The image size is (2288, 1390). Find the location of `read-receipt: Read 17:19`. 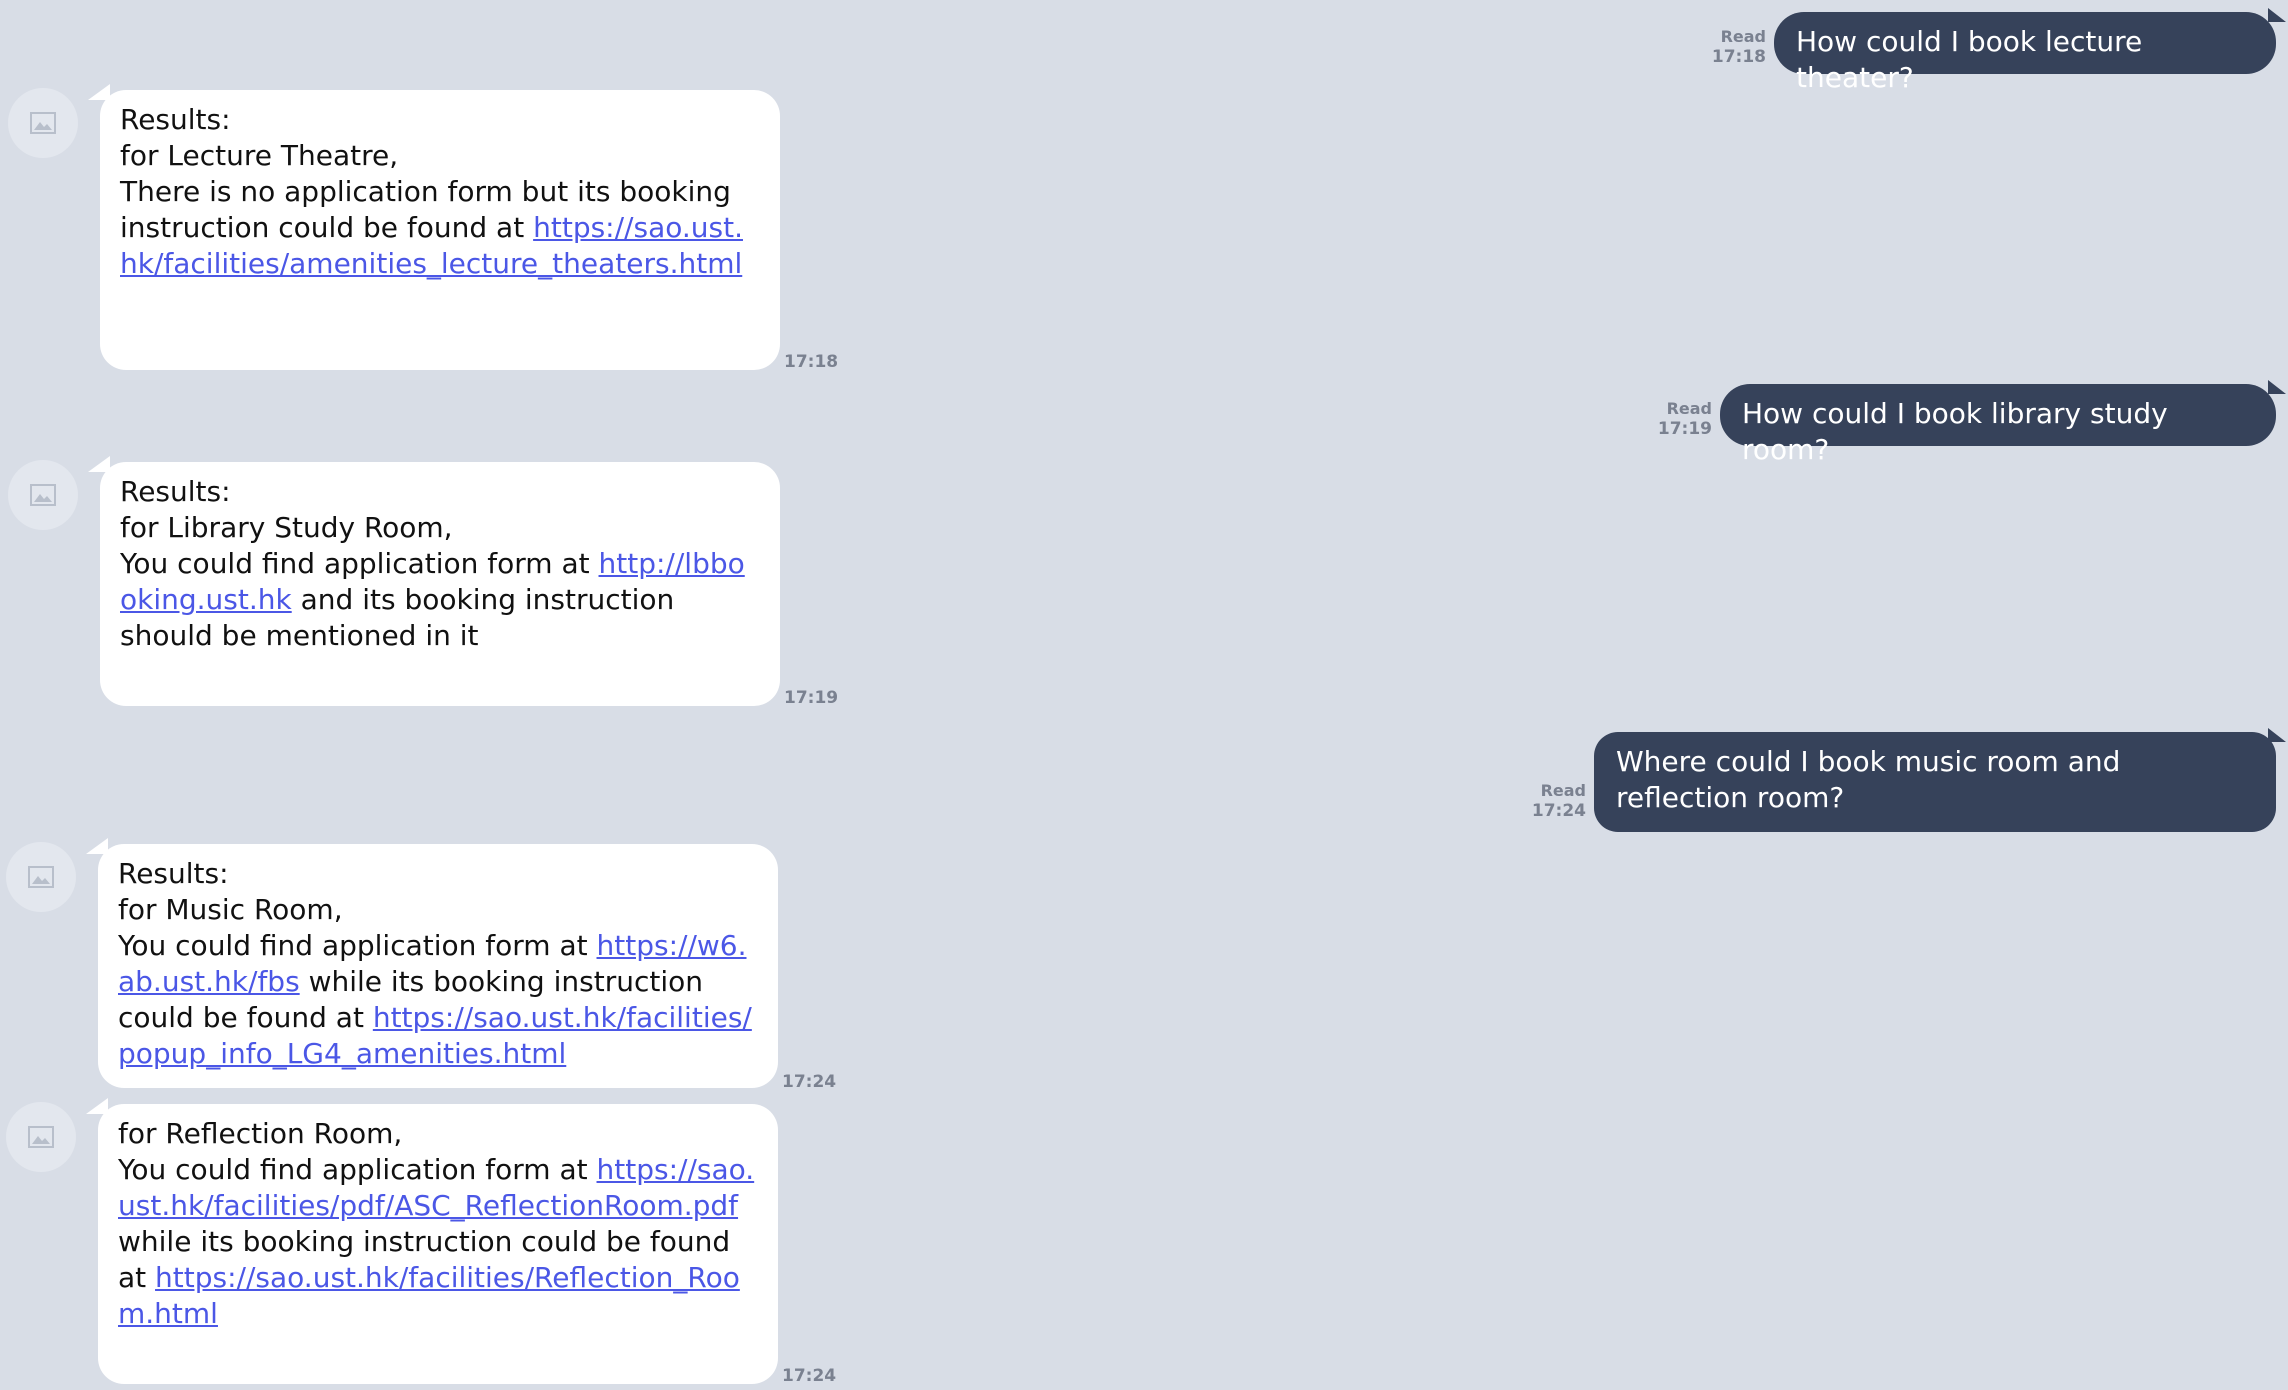

read-receipt: Read 17:19 is located at coordinates (1672, 419).